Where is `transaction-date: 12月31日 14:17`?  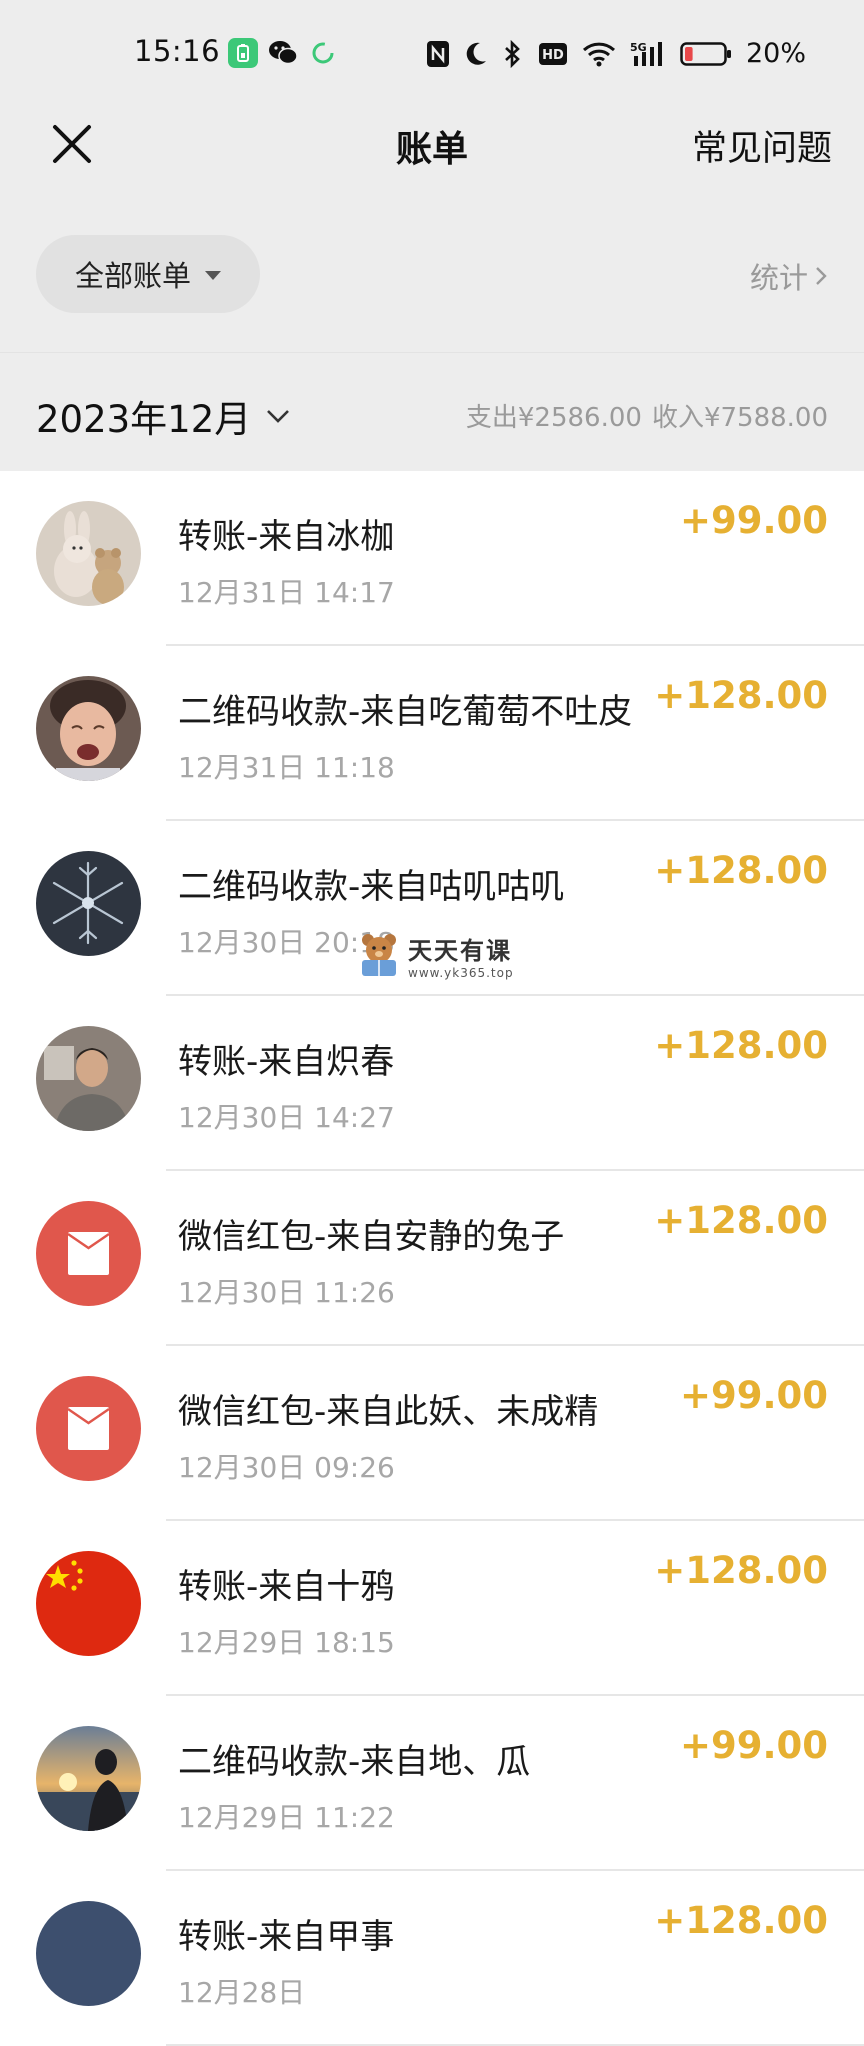
transaction-date: 12月31日 14:17 is located at coordinates (286, 592).